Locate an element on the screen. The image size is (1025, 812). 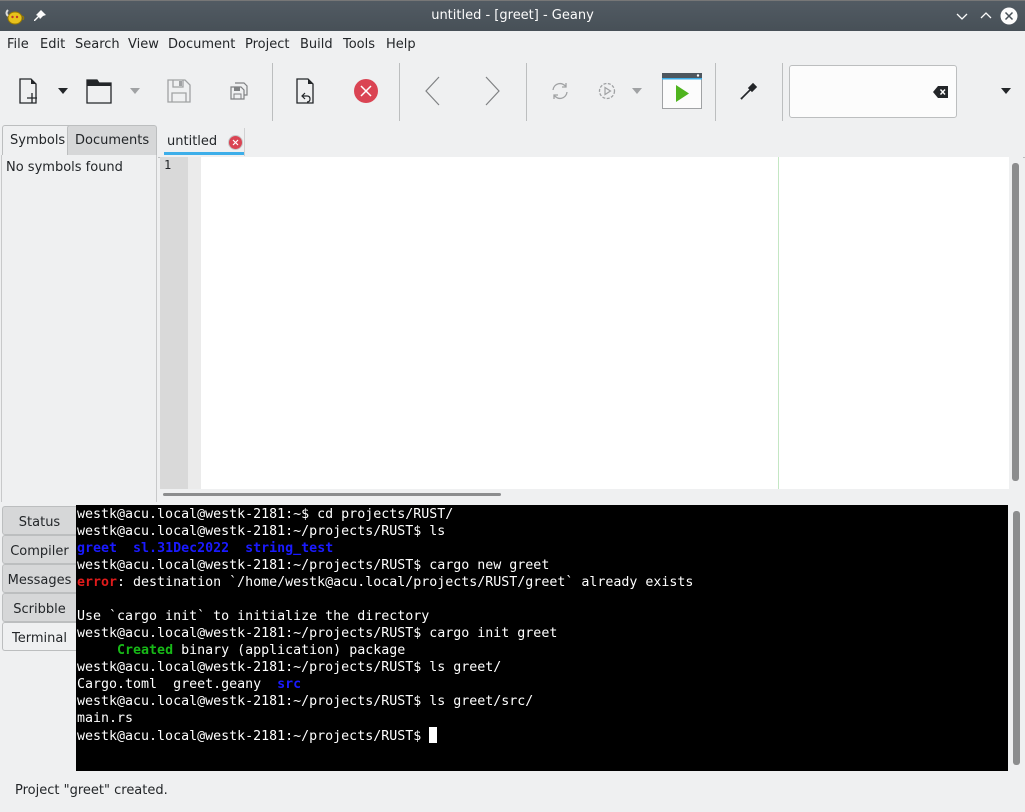
tab-separator is located at coordinates (244, 142).